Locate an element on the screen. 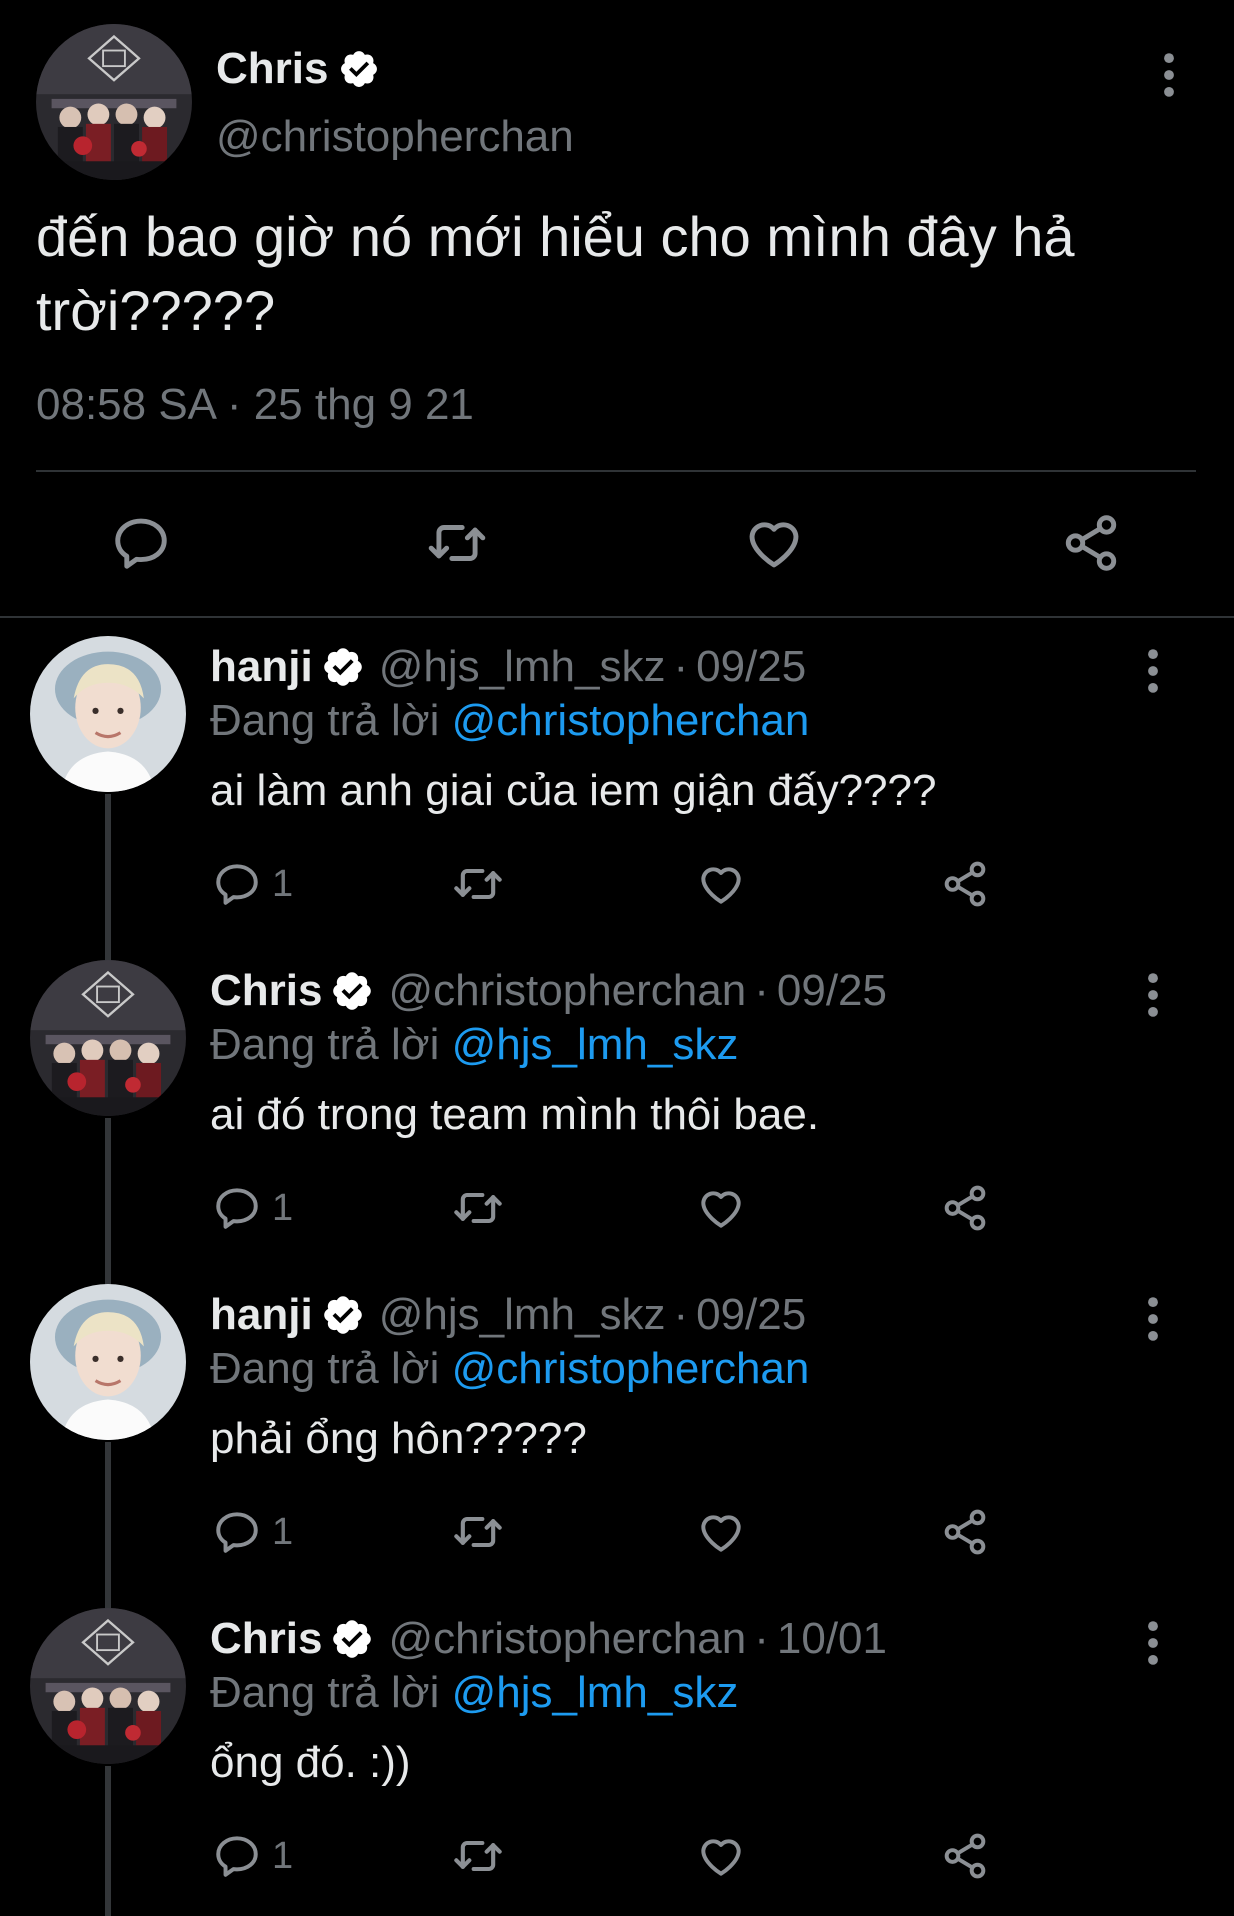  reply-text: ổng đó. :)) is located at coordinates (310, 1762).